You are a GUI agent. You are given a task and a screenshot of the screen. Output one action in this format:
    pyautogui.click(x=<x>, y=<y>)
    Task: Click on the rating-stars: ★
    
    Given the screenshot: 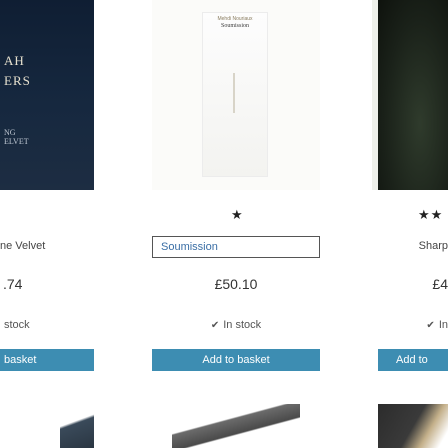 What is the action you would take?
    pyautogui.click(x=237, y=215)
    